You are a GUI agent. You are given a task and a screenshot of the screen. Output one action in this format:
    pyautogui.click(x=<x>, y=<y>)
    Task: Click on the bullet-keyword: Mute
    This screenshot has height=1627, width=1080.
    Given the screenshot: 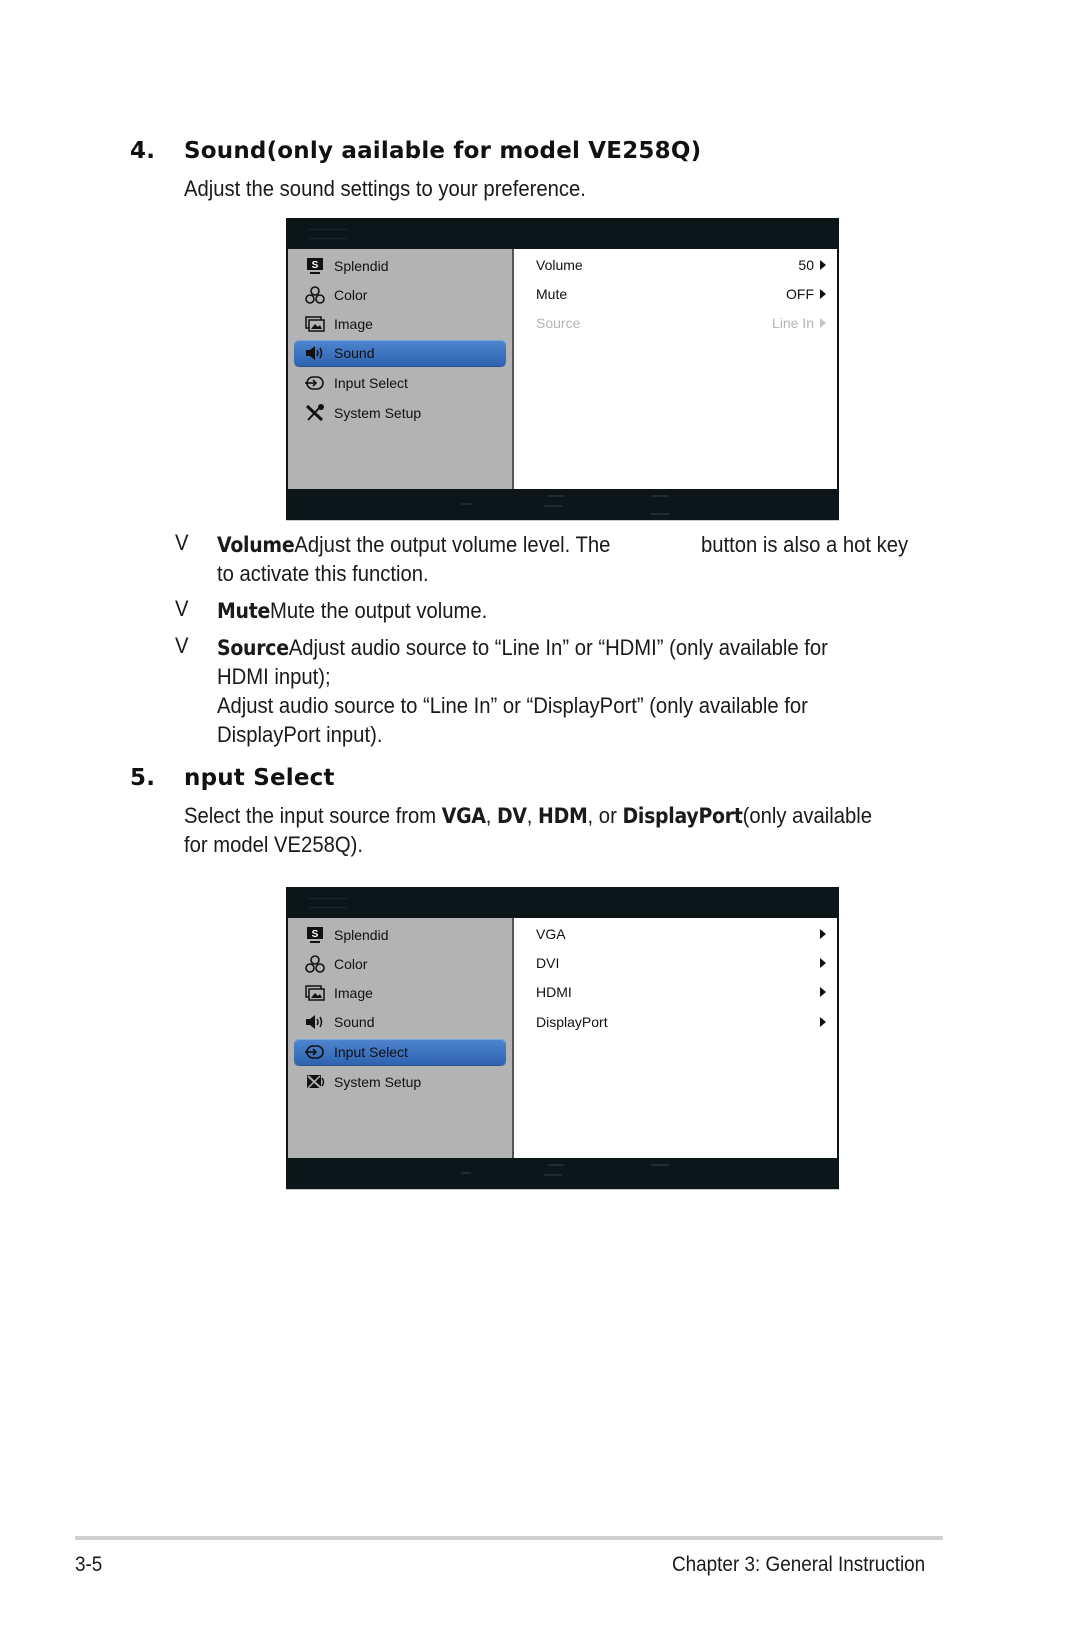 What is the action you would take?
    pyautogui.click(x=244, y=611)
    